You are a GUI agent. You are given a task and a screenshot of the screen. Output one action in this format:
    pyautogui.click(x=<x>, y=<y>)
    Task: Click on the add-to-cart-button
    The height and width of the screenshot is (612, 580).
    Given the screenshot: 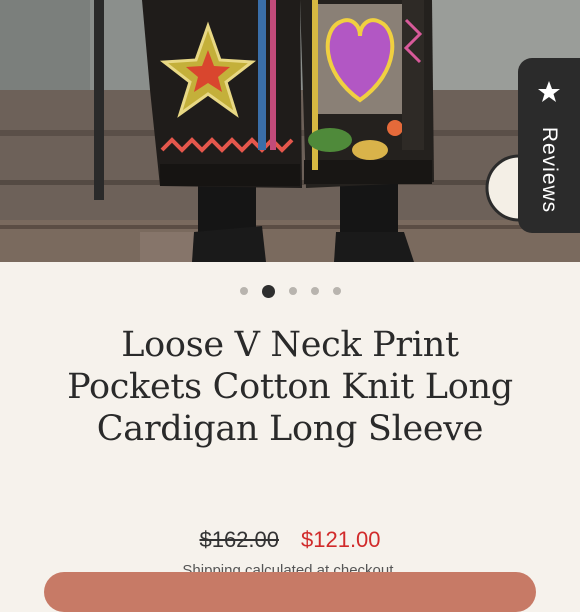 What is the action you would take?
    pyautogui.click(x=290, y=592)
    